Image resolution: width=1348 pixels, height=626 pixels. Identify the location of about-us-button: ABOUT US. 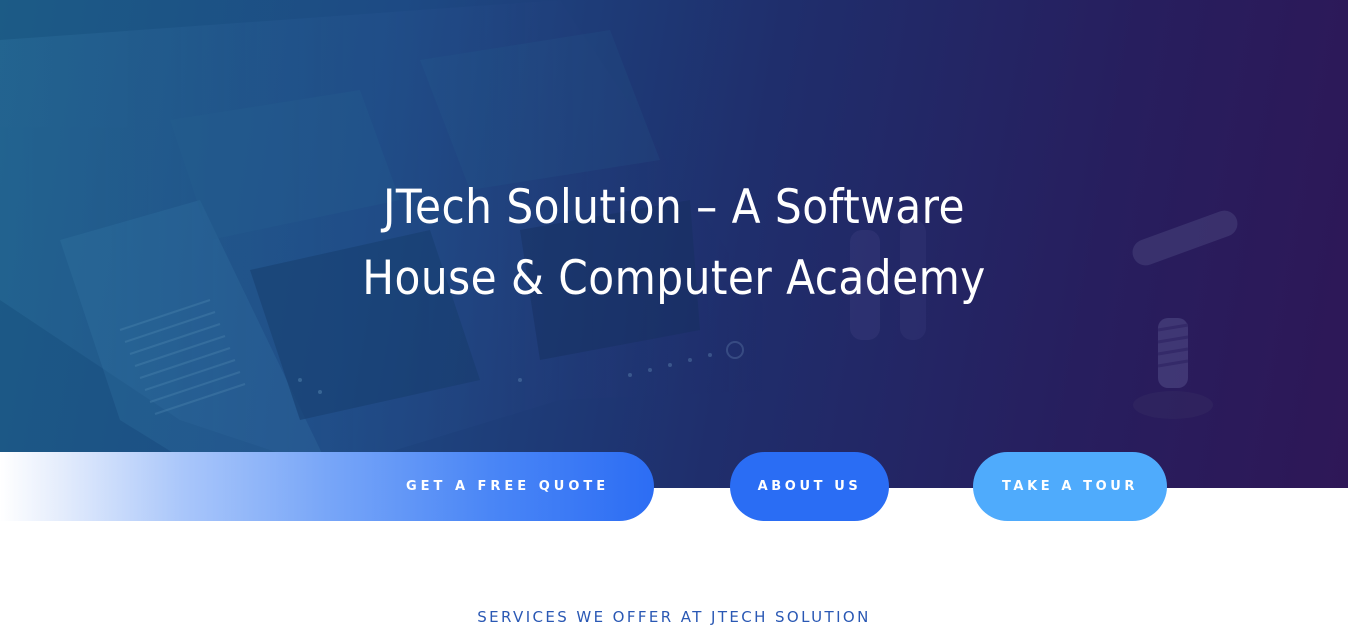
(809, 486).